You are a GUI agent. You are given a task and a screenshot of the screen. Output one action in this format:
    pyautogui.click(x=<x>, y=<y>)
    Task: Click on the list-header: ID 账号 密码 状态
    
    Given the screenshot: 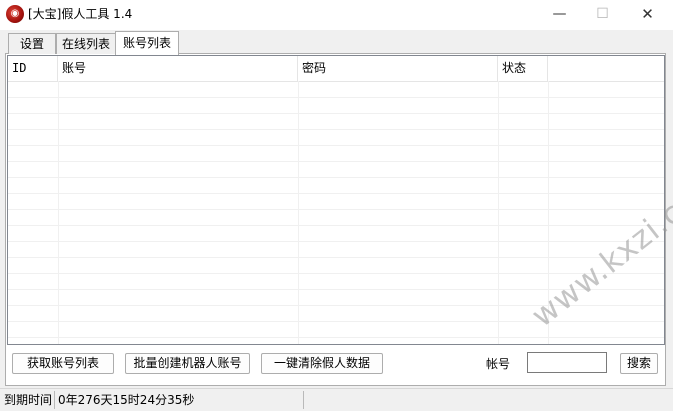 What is the action you would take?
    pyautogui.click(x=336, y=69)
    